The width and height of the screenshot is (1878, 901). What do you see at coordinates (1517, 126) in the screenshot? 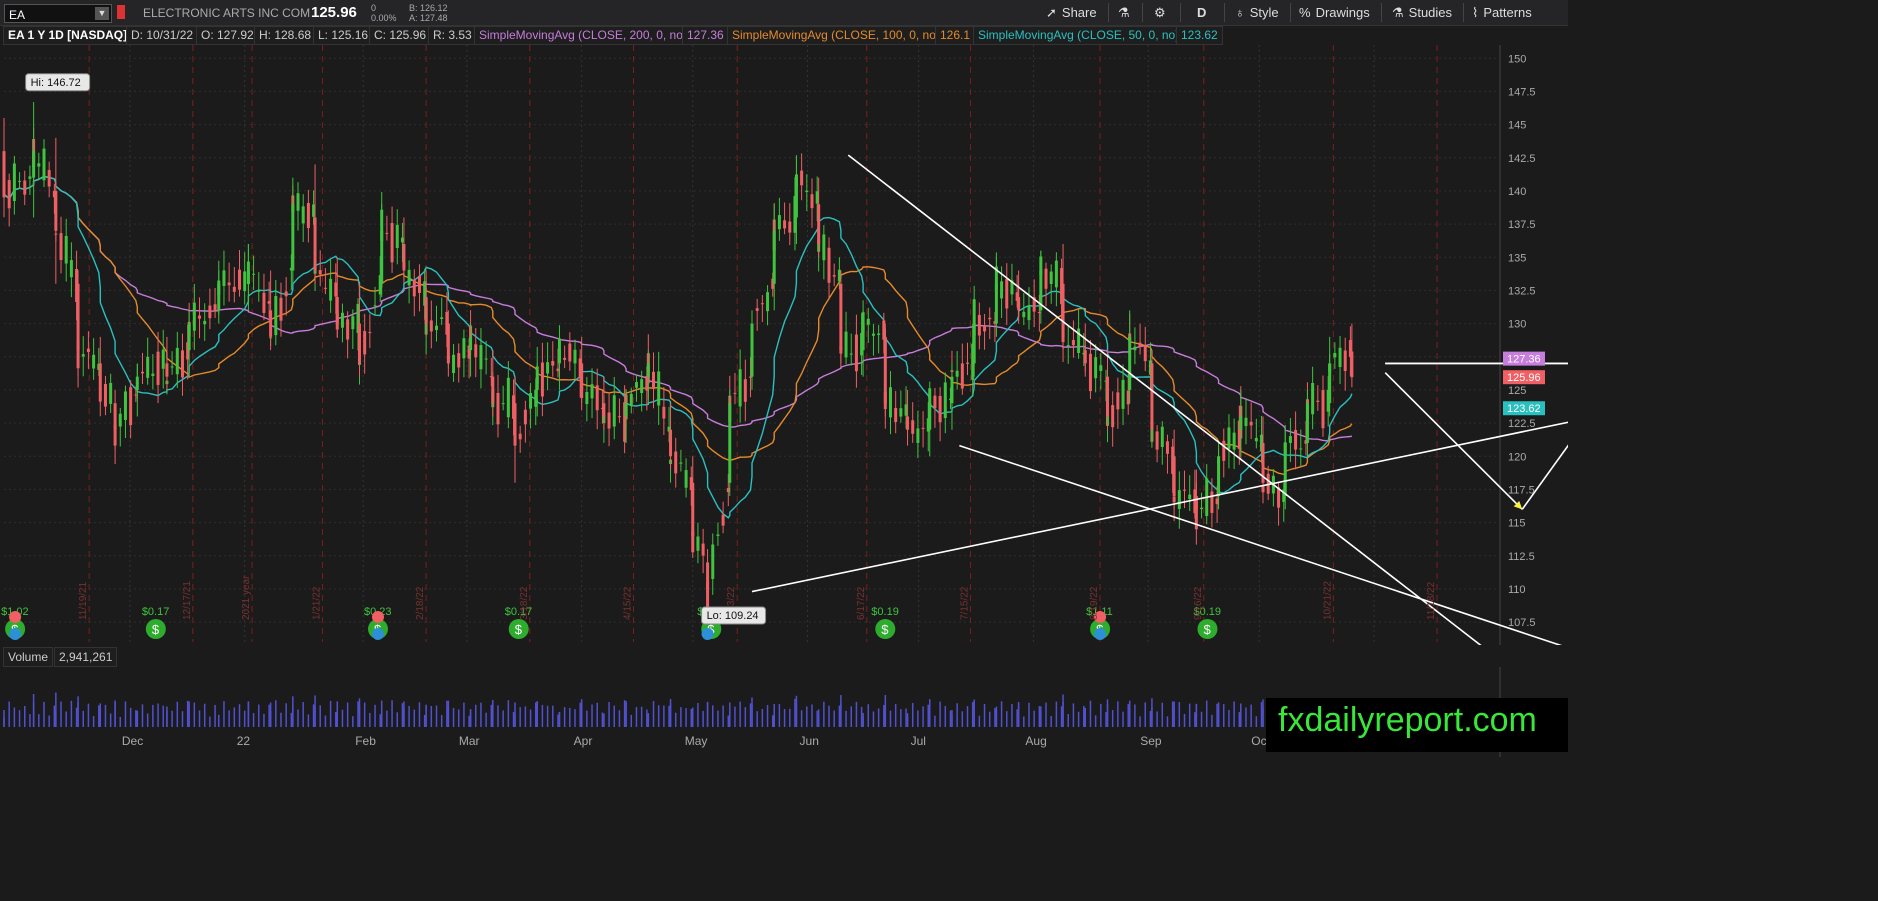
I see `y-tick-label: 145` at bounding box center [1517, 126].